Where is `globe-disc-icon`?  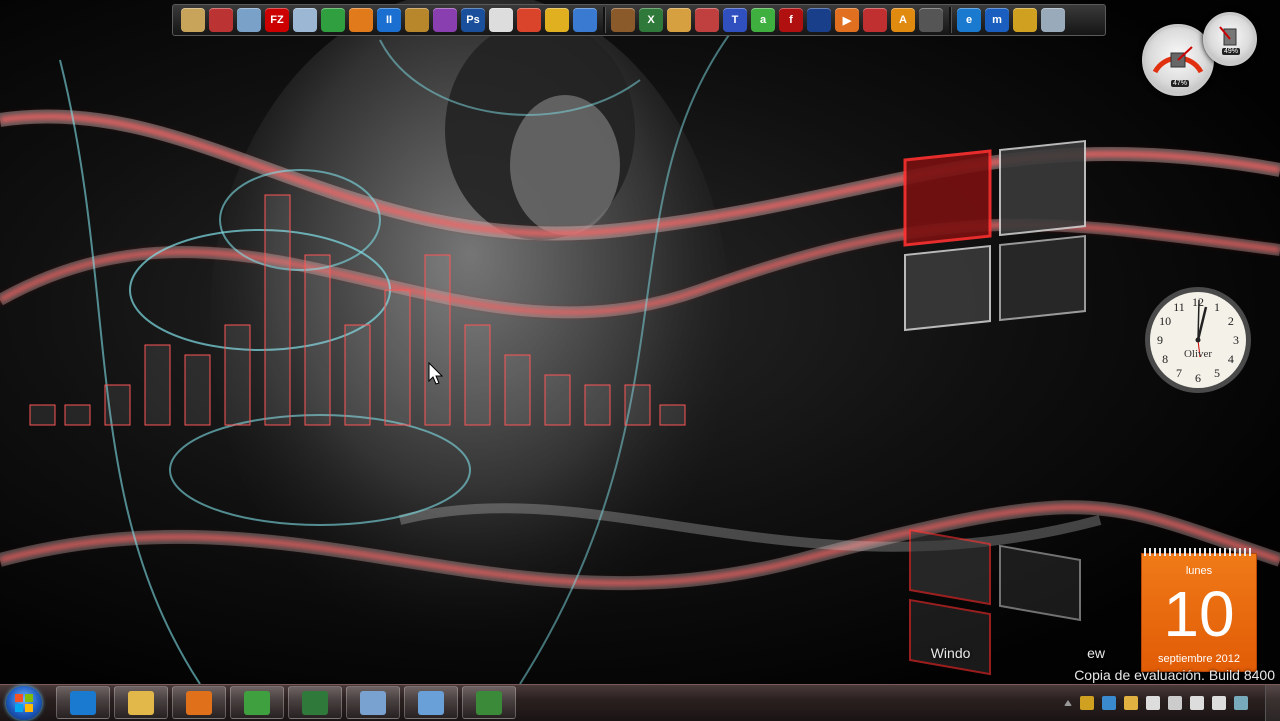 globe-disc-icon is located at coordinates (417, 20).